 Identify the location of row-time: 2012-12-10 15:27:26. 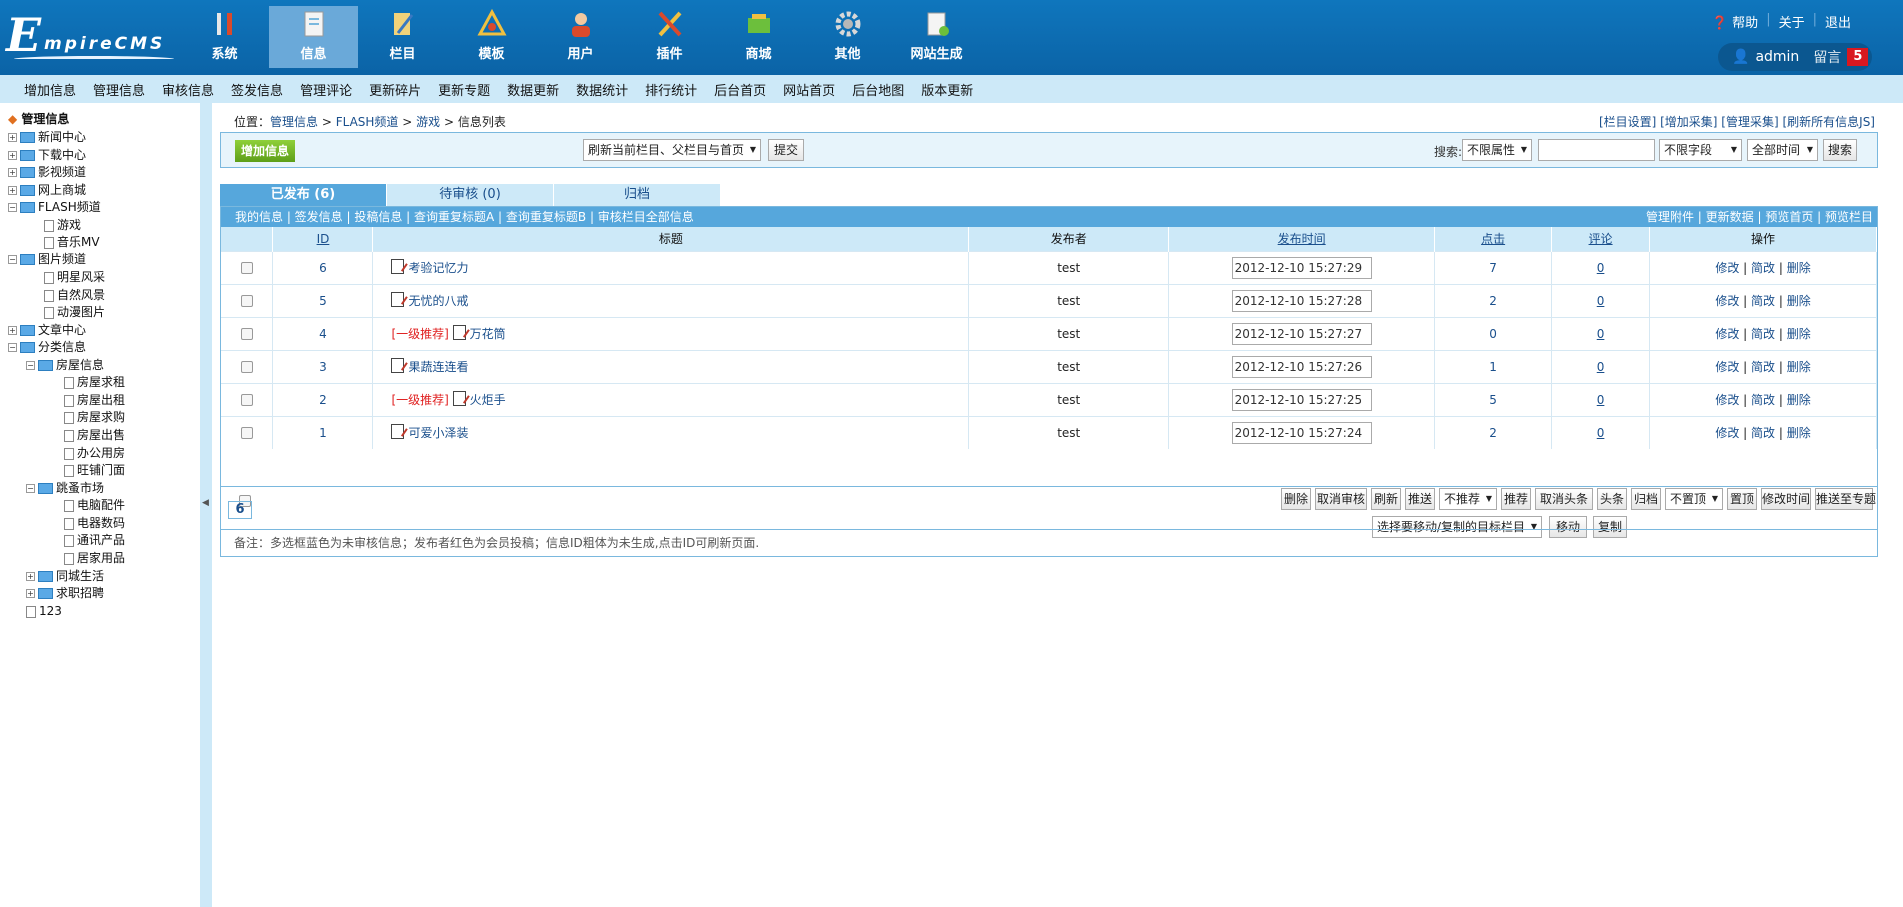
(1301, 366).